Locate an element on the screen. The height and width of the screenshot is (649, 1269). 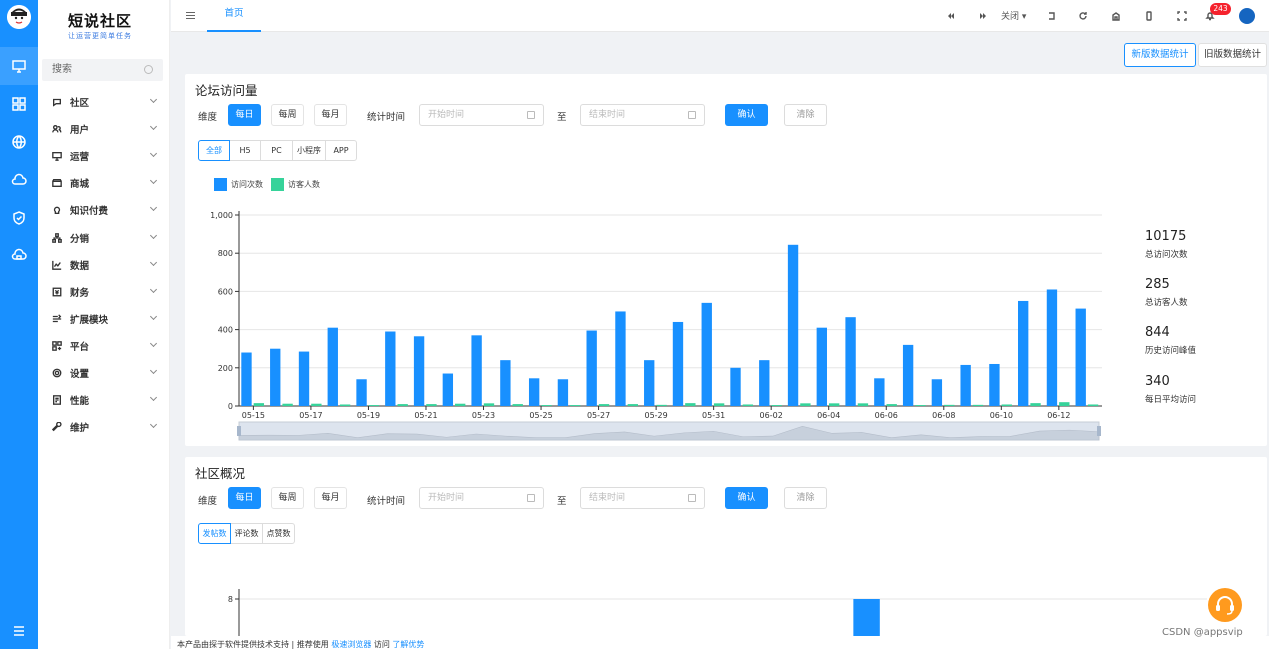
sidebar-item-2: 运营 is located at coordinates (104, 156).